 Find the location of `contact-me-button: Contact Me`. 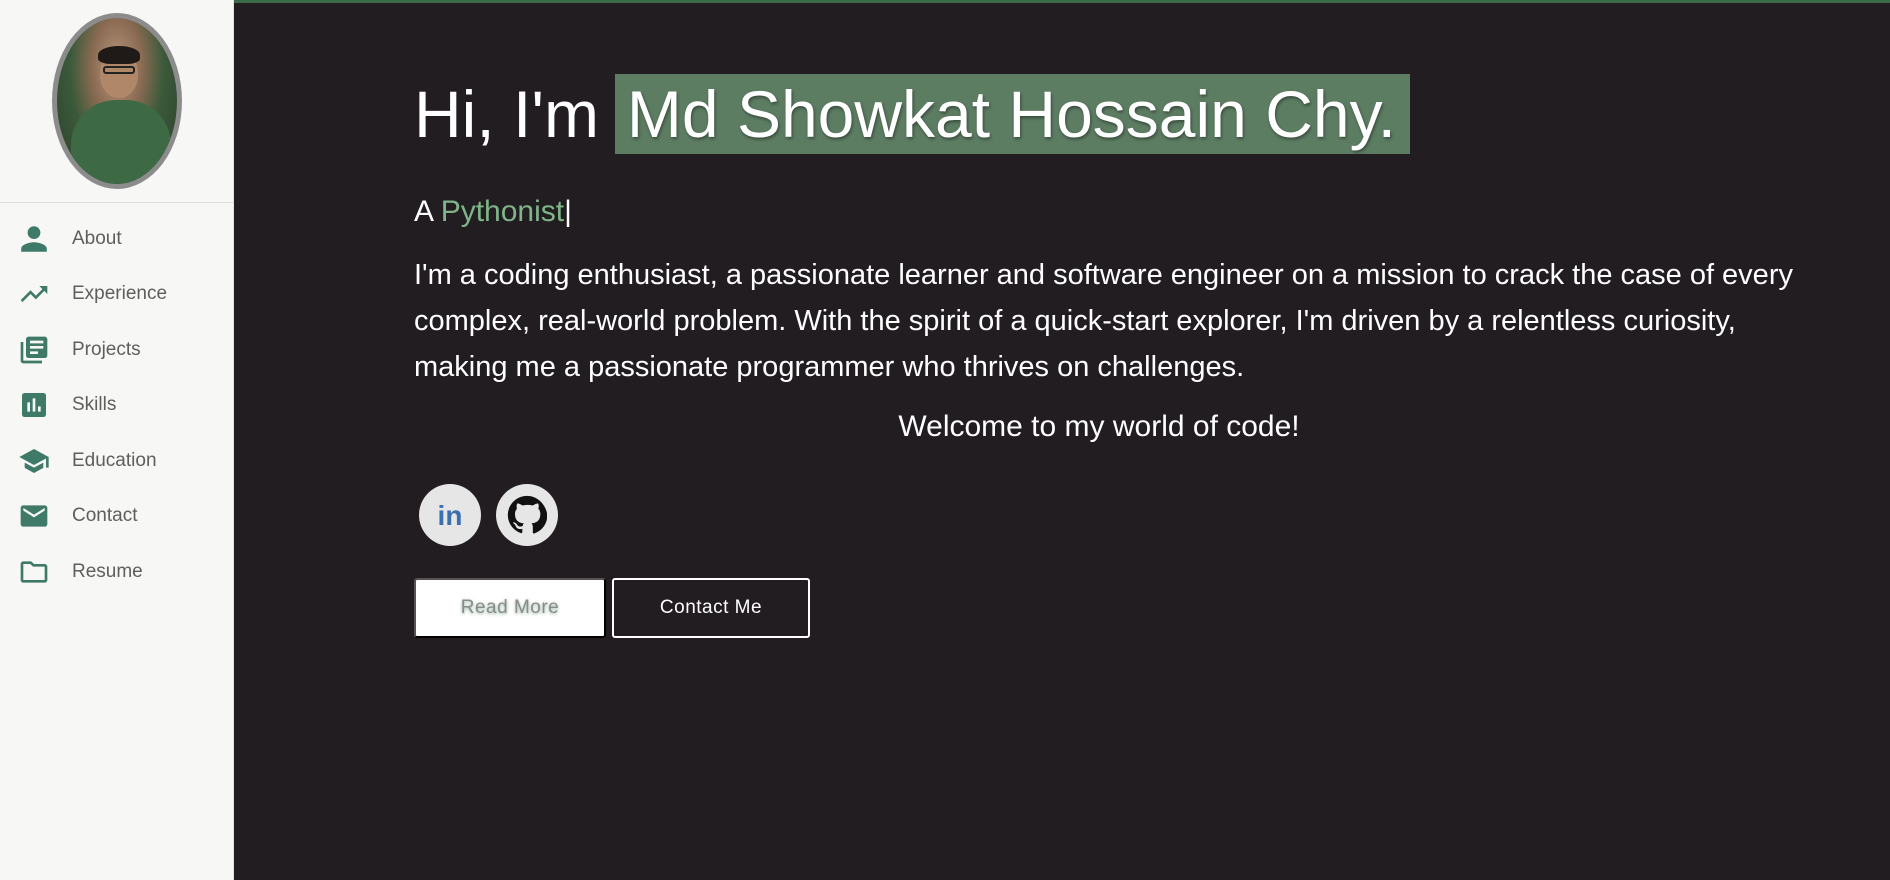

contact-me-button: Contact Me is located at coordinates (711, 608).